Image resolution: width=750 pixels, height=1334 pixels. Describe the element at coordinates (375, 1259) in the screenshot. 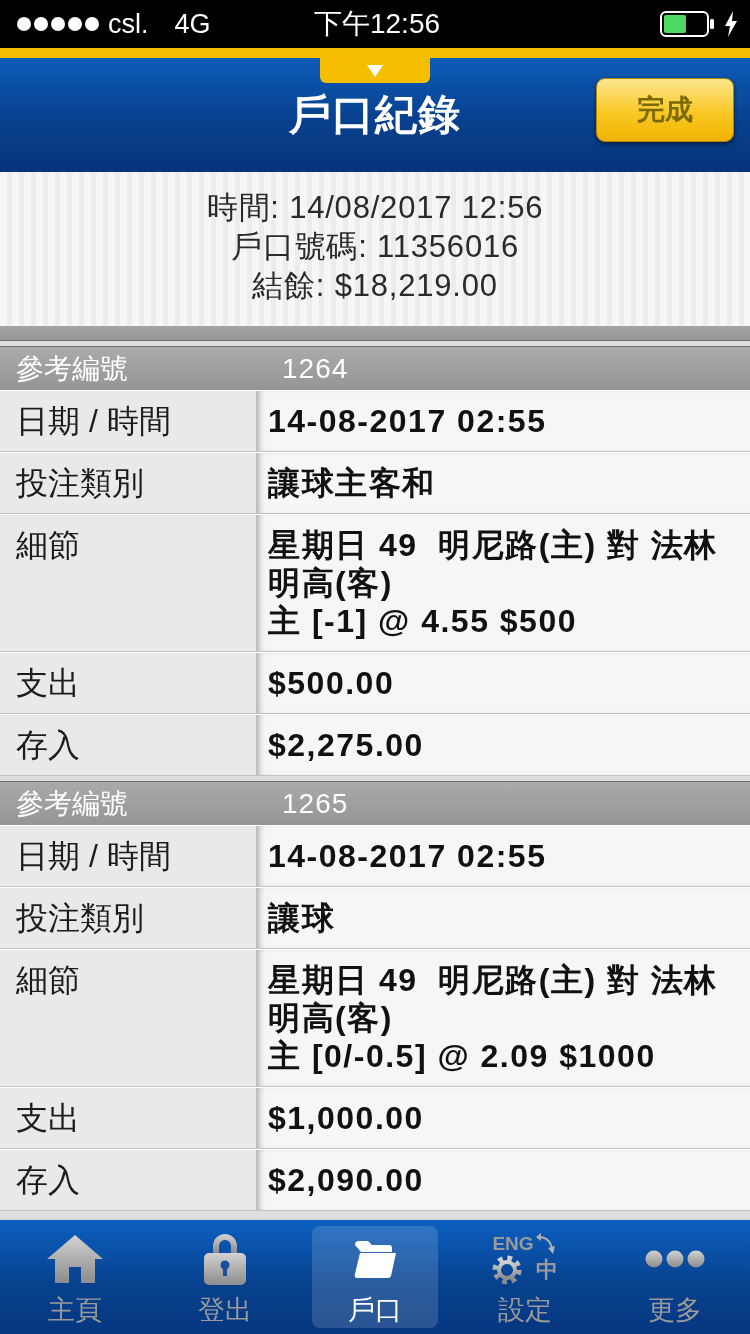

I see `folder-icon` at that location.